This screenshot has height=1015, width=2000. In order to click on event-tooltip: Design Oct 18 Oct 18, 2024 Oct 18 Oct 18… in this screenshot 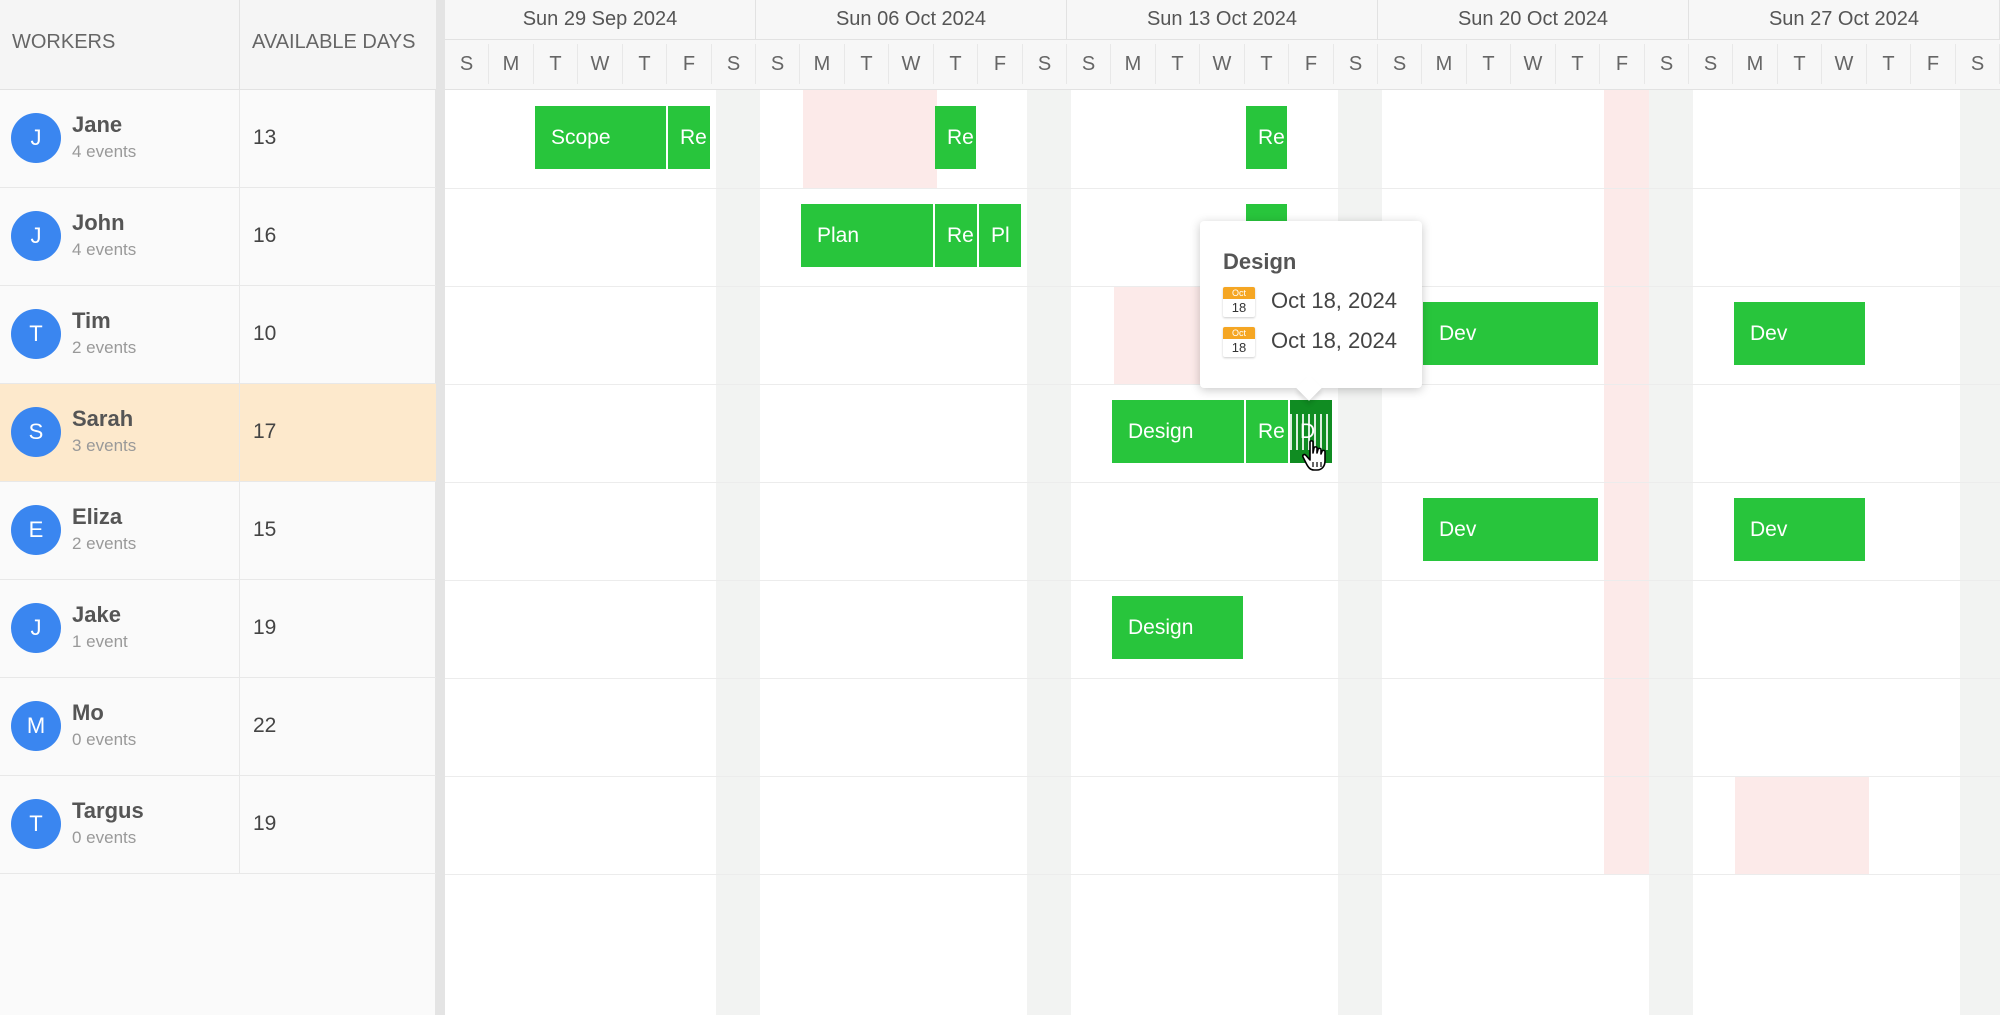, I will do `click(1311, 304)`.